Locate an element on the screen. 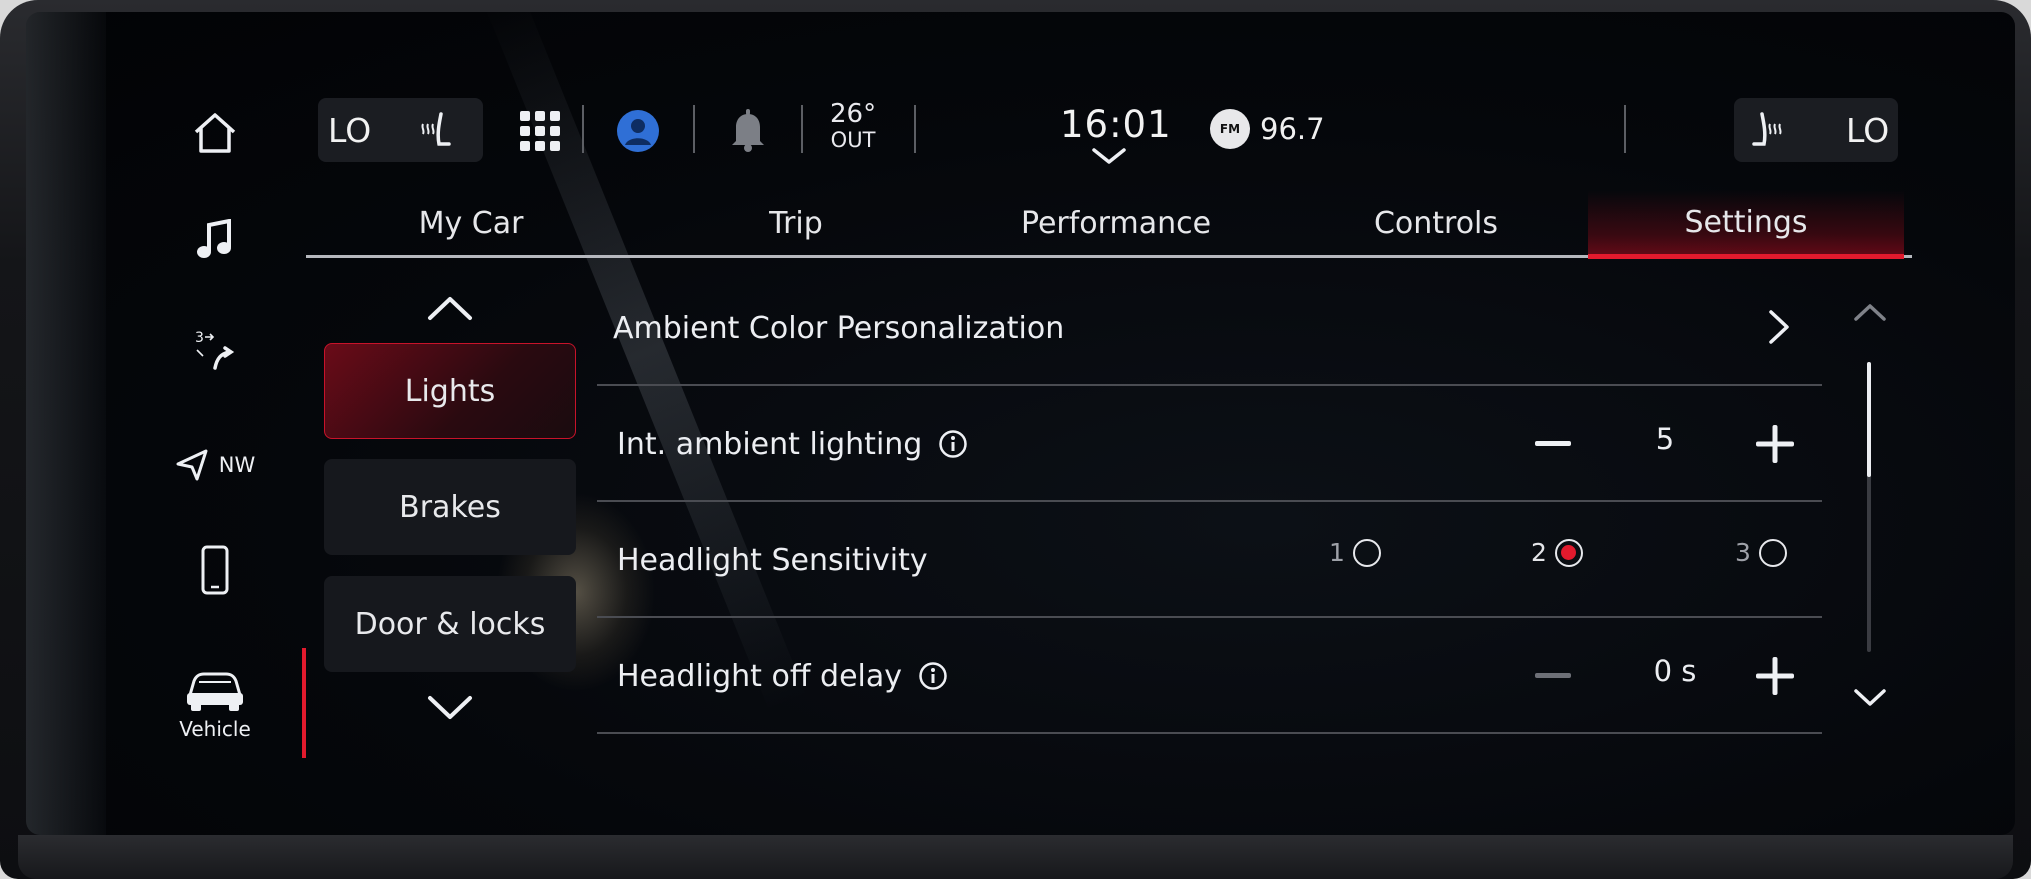 The height and width of the screenshot is (879, 2031). settings-categories: Lights Brakes Door & locks is located at coordinates (450, 510).